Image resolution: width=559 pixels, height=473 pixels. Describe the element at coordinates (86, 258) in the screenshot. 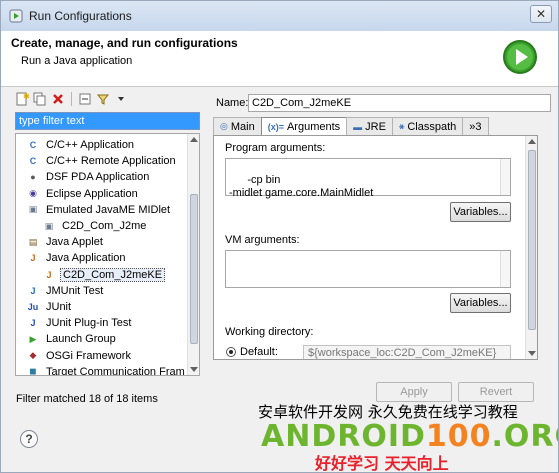

I see `tree-item-label: Java Application` at that location.